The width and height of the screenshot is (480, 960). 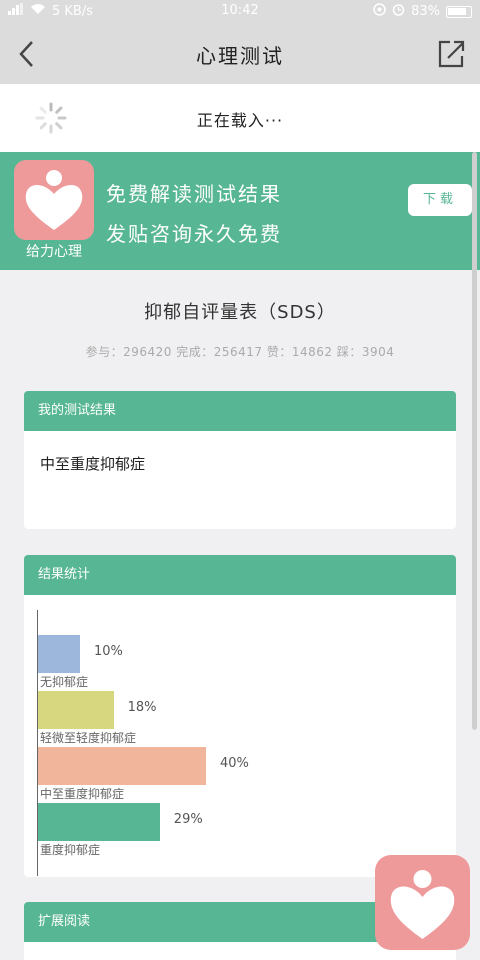 What do you see at coordinates (142, 707) in the screenshot?
I see `chart-bar-value: 18%` at bounding box center [142, 707].